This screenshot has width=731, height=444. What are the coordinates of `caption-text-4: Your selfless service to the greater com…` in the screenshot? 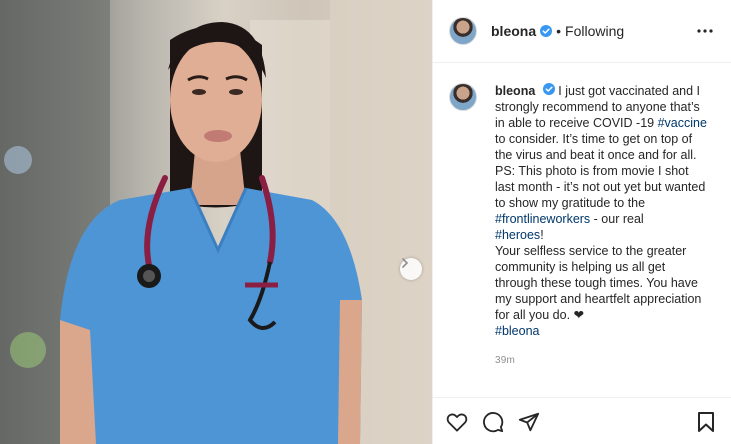 It's located at (598, 283).